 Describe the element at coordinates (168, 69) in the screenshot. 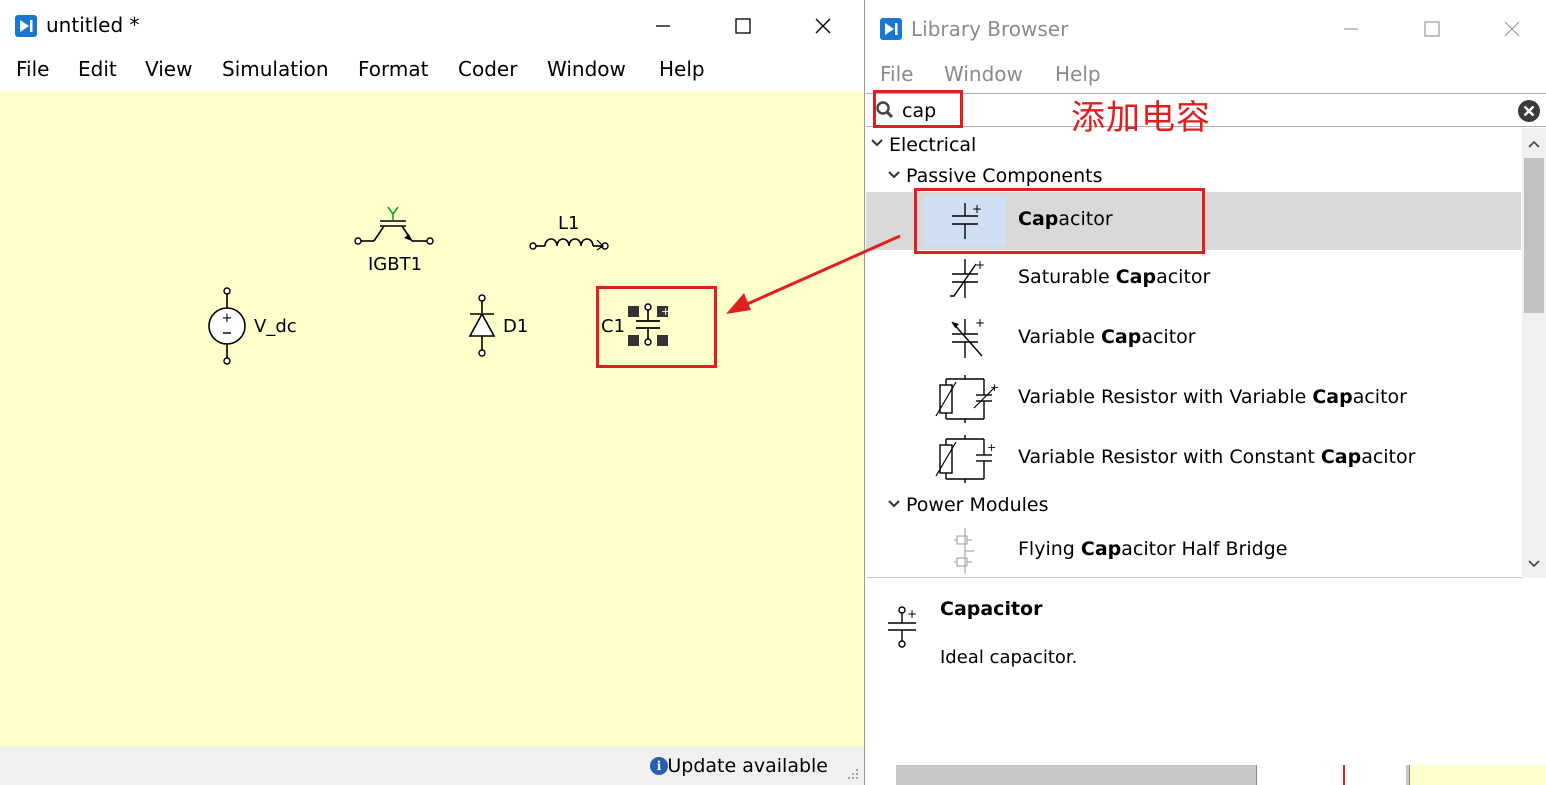

I see `menu-view: View` at that location.